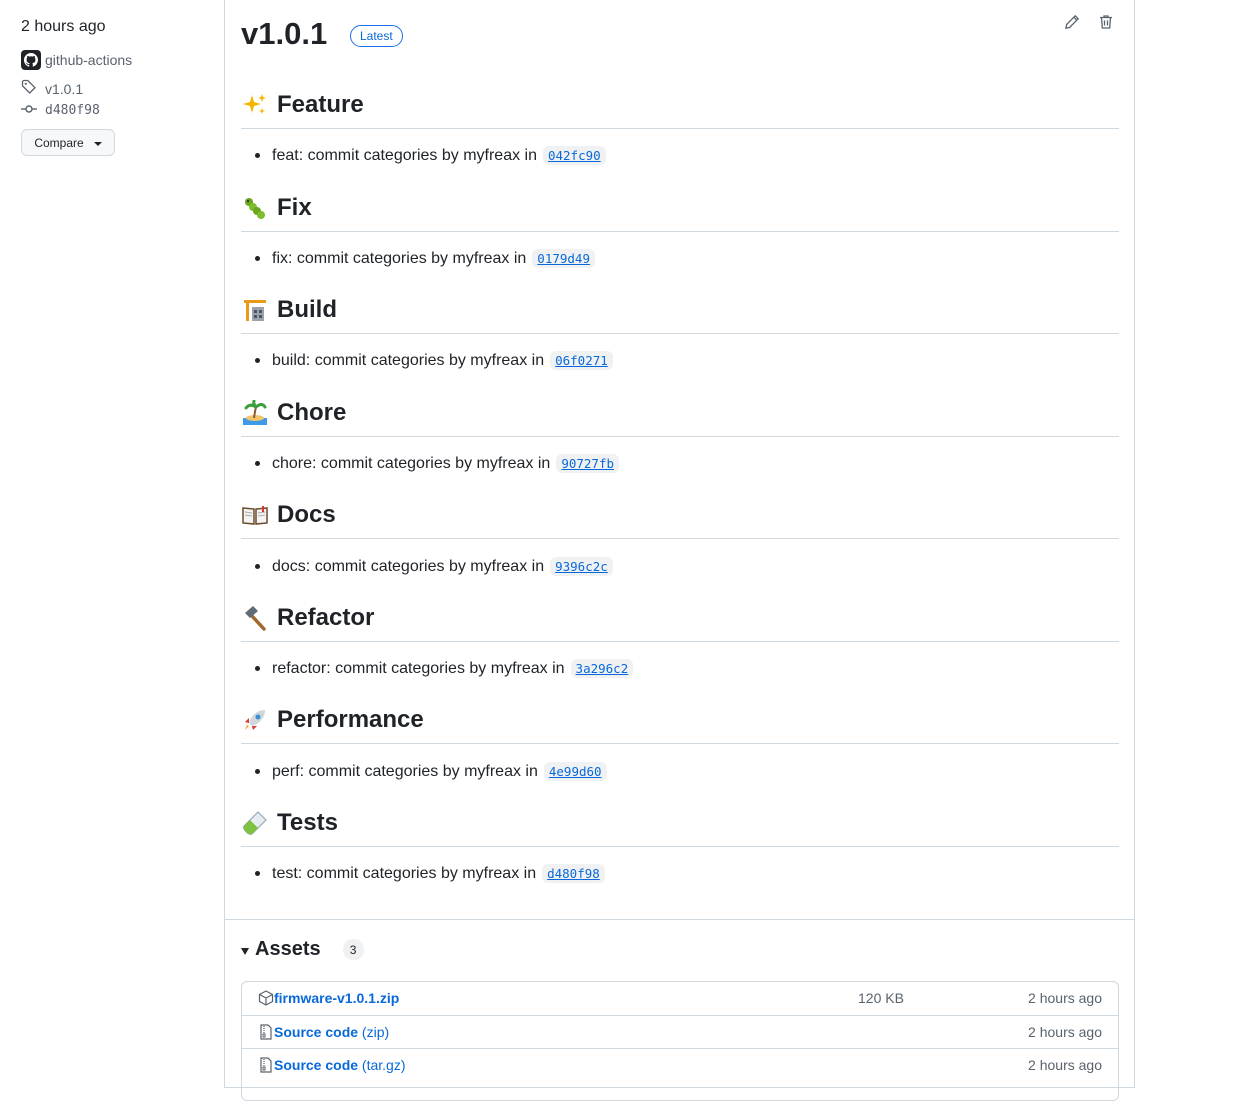  What do you see at coordinates (563, 258) in the screenshot?
I see `commit-link: 0179d49` at bounding box center [563, 258].